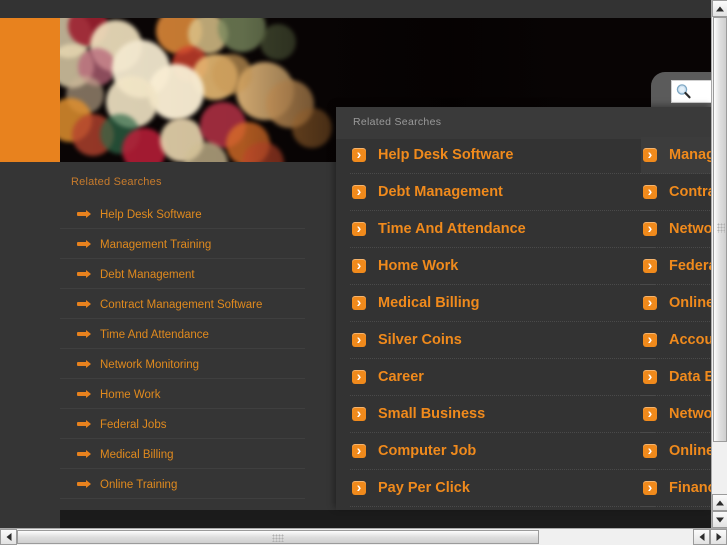 The width and height of the screenshot is (727, 545). What do you see at coordinates (690, 451) in the screenshot?
I see `overlay-item-label: Online Degree` at bounding box center [690, 451].